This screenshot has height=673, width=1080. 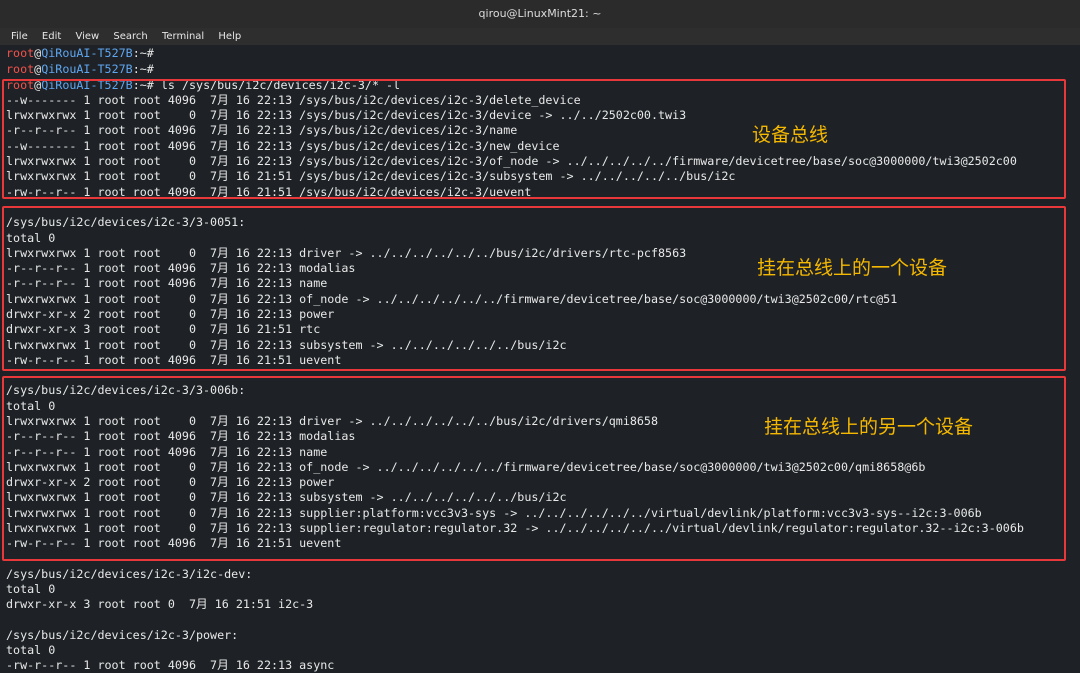 I want to click on window-titlebar: qirou@LinuxMint21: ~, so click(x=540, y=14).